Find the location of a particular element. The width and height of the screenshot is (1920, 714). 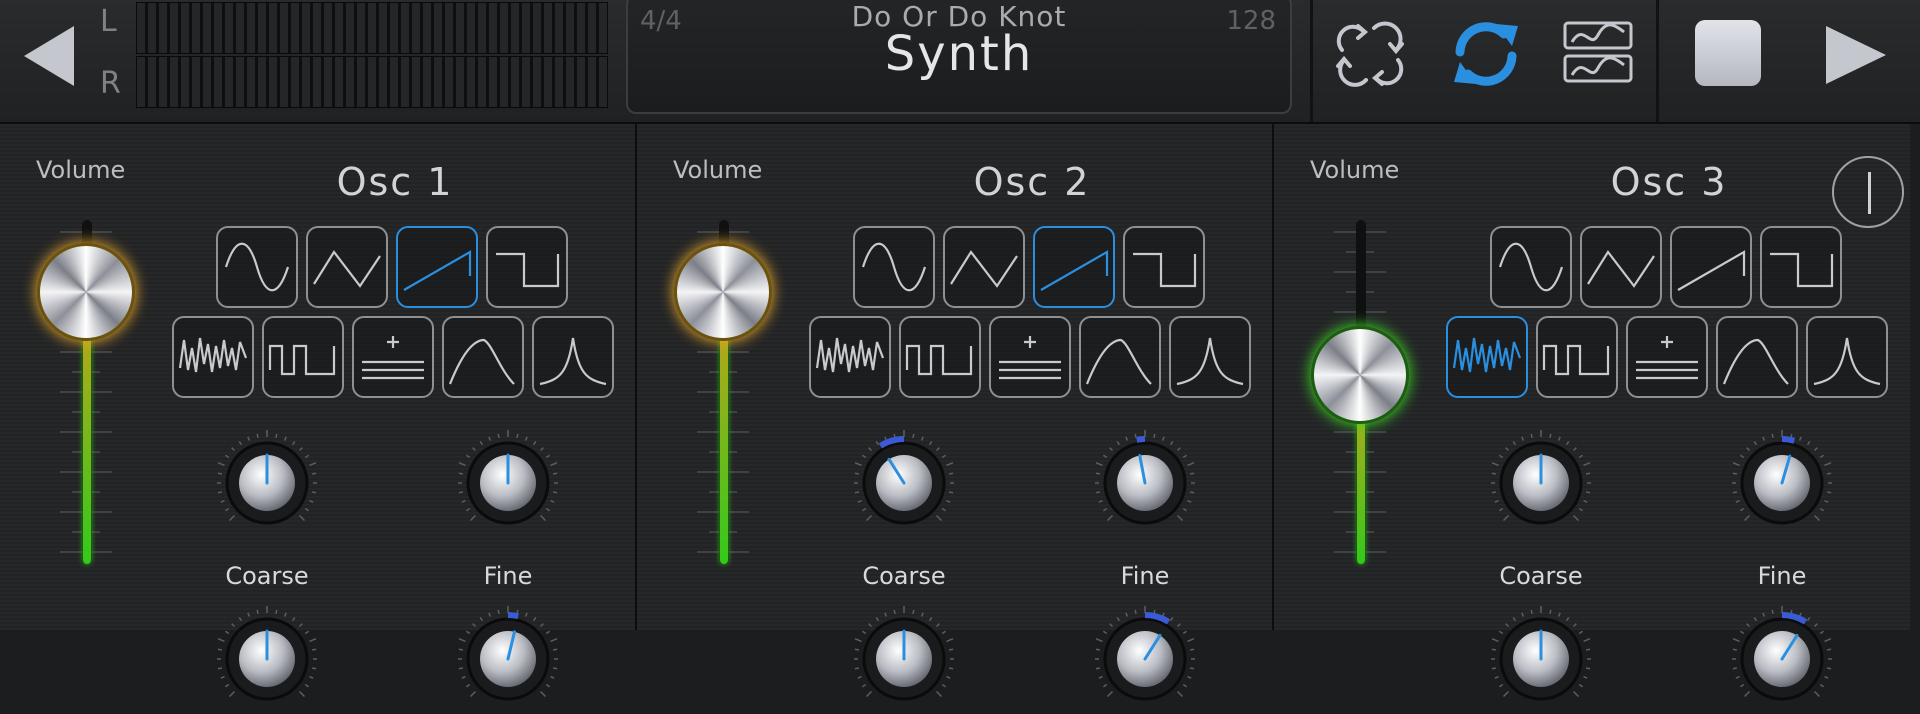

sync-refresh-icon is located at coordinates (1486, 54).